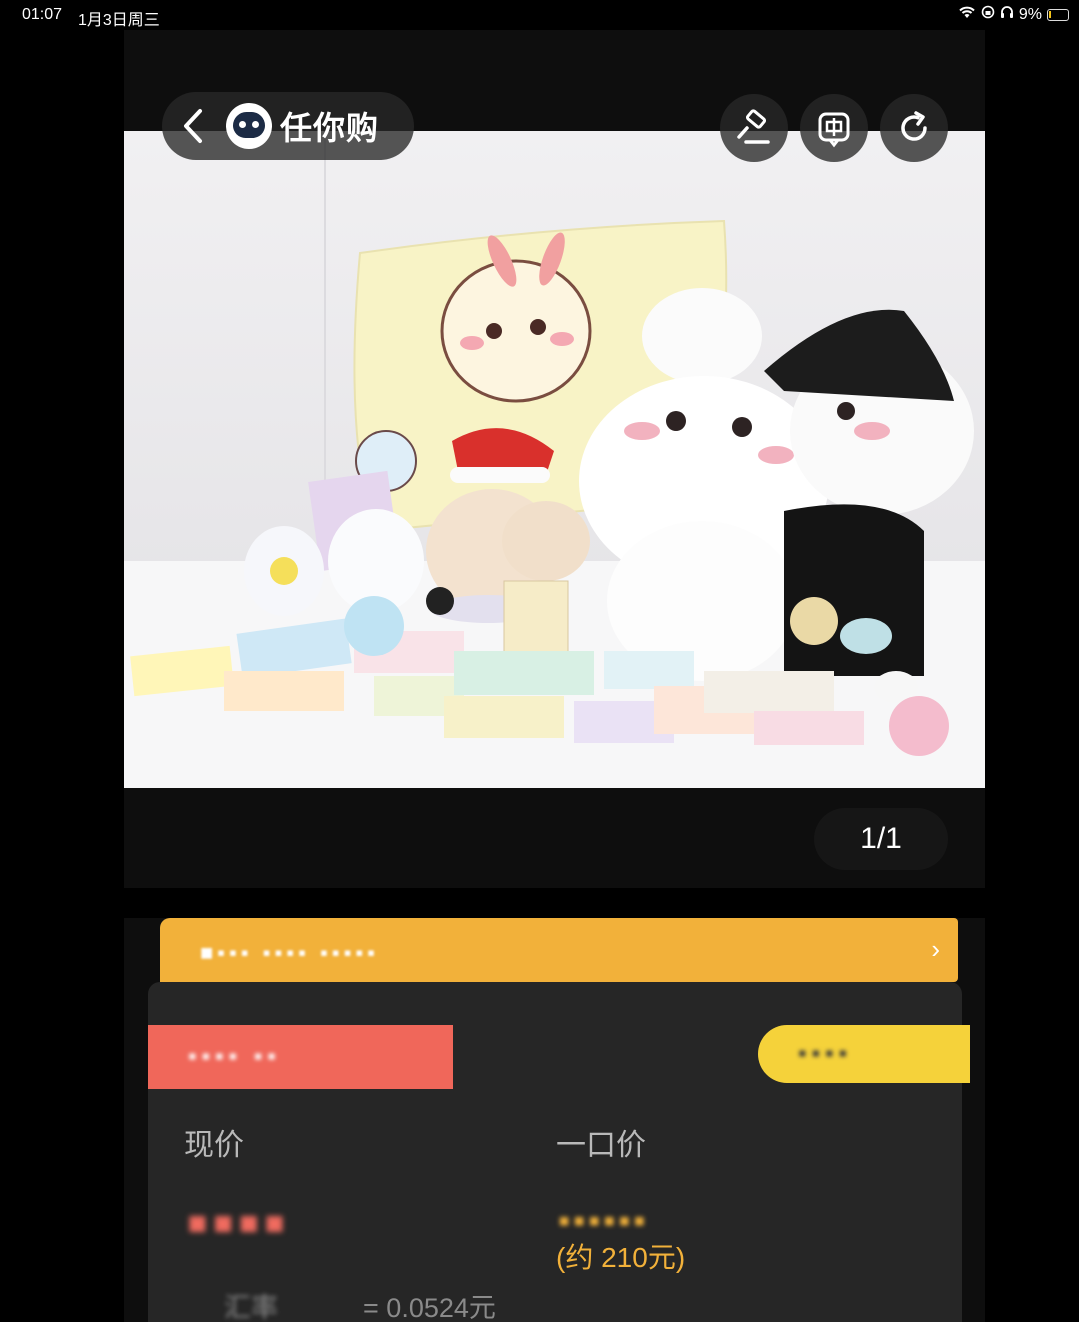 The image size is (1079, 1322). I want to click on back-icon, so click(194, 126).